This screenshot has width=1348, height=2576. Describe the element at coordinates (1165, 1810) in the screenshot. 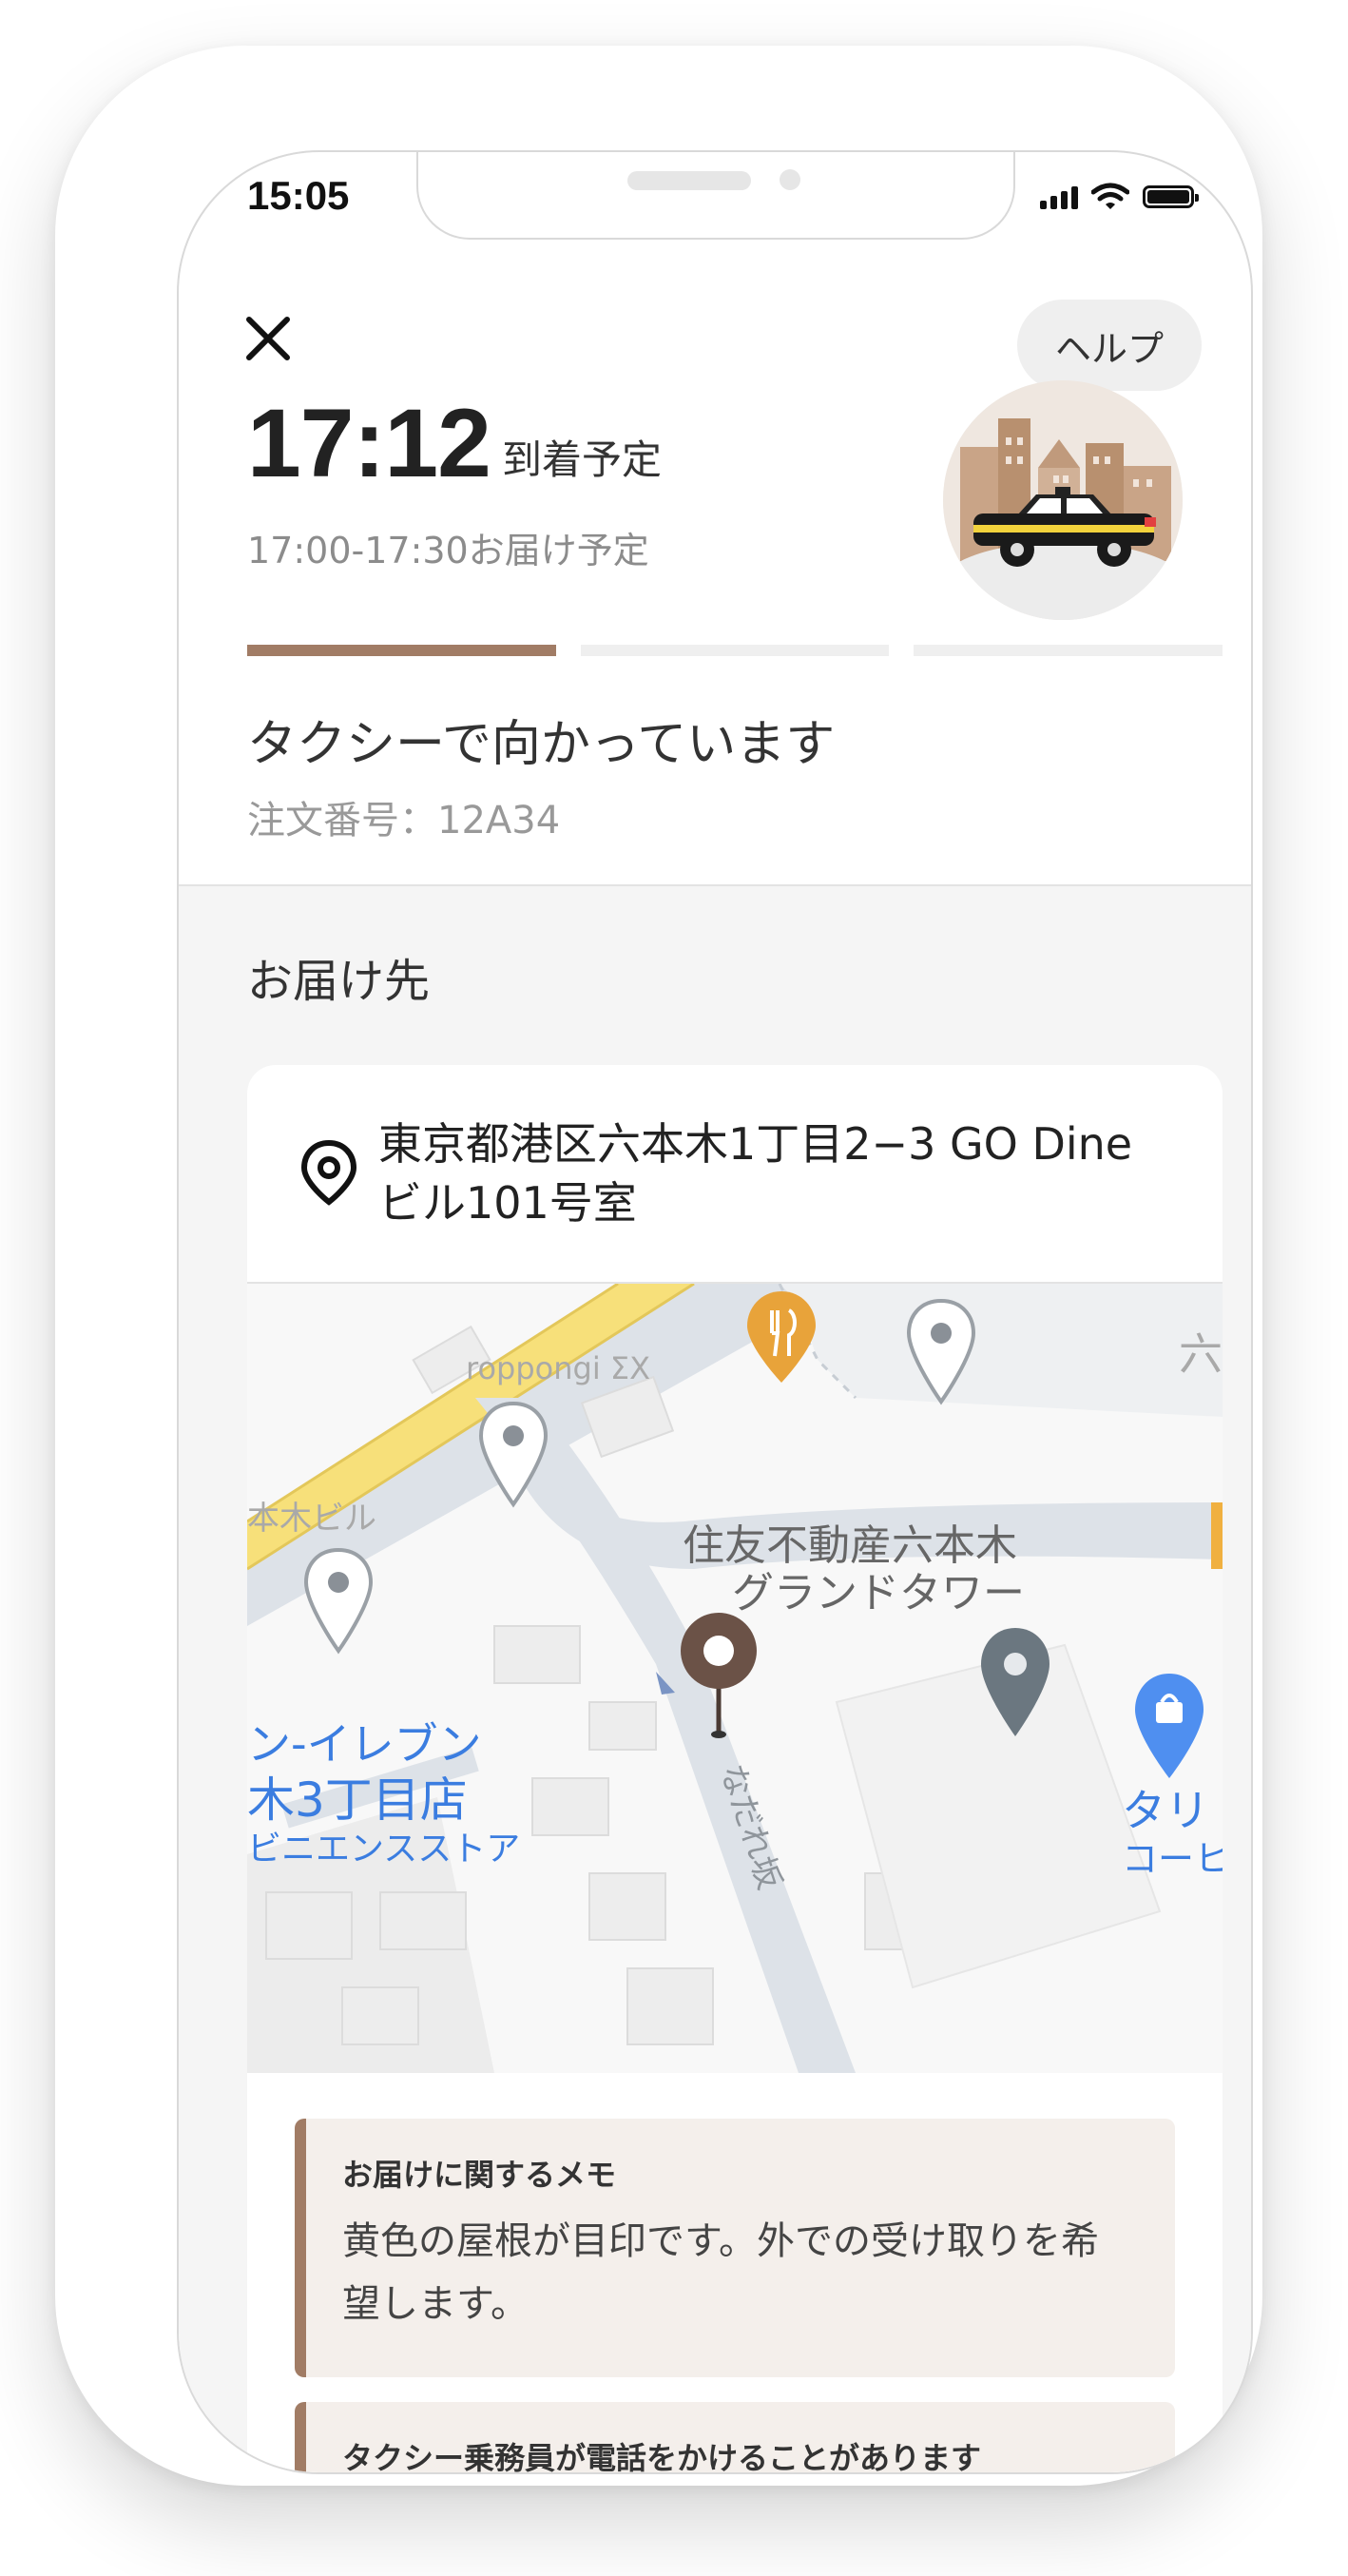

I see `map-label-right-1: タリ` at that location.